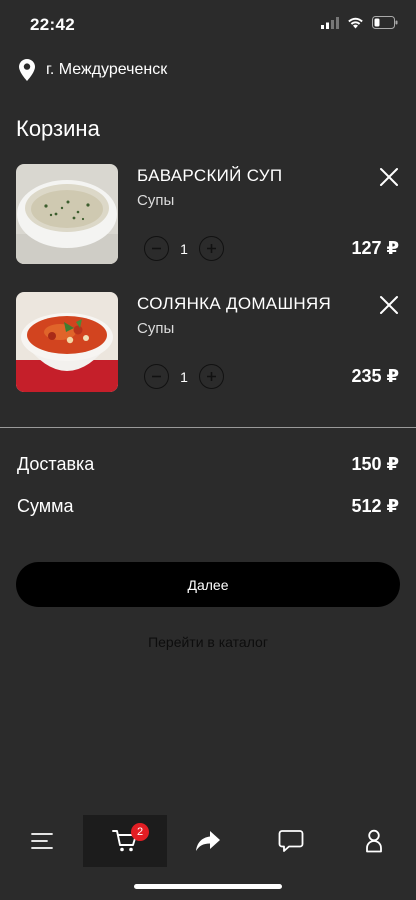  What do you see at coordinates (125, 841) in the screenshot?
I see `tab-cart: 2` at bounding box center [125, 841].